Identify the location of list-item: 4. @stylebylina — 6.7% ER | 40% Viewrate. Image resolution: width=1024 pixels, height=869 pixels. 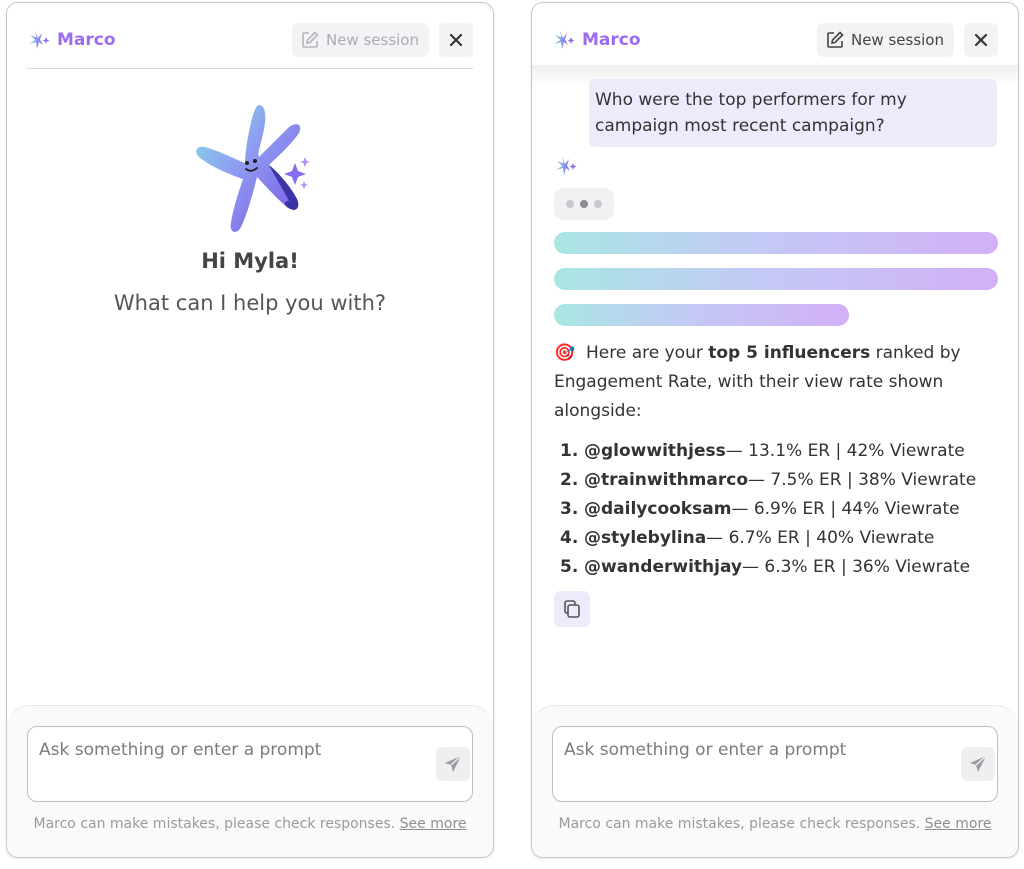
(768, 538).